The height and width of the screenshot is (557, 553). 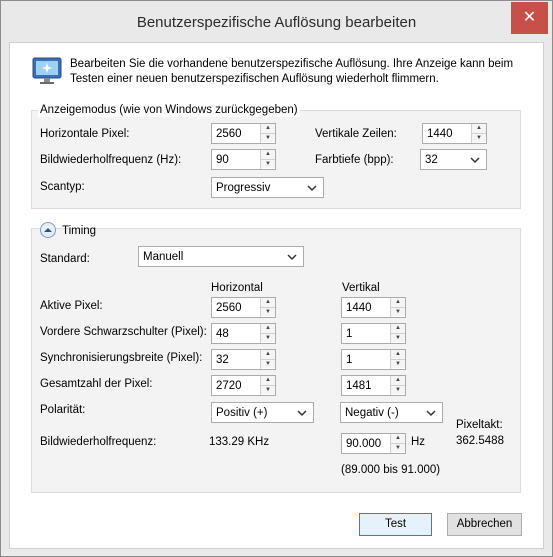 I want to click on total-pixels-h-spinner: 2720 ▲ ▼, so click(x=243, y=385).